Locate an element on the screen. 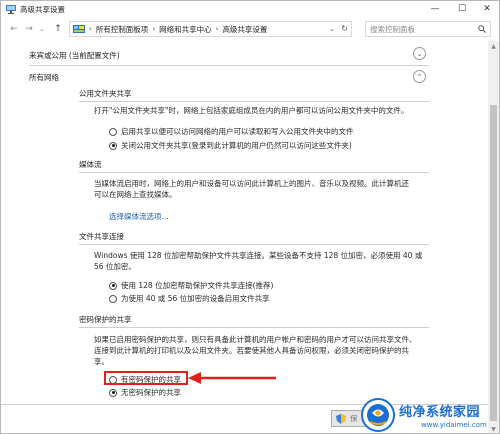 The width and height of the screenshot is (500, 434). media-description-line: 可以在网络上查找媒体。 is located at coordinates (135, 194).